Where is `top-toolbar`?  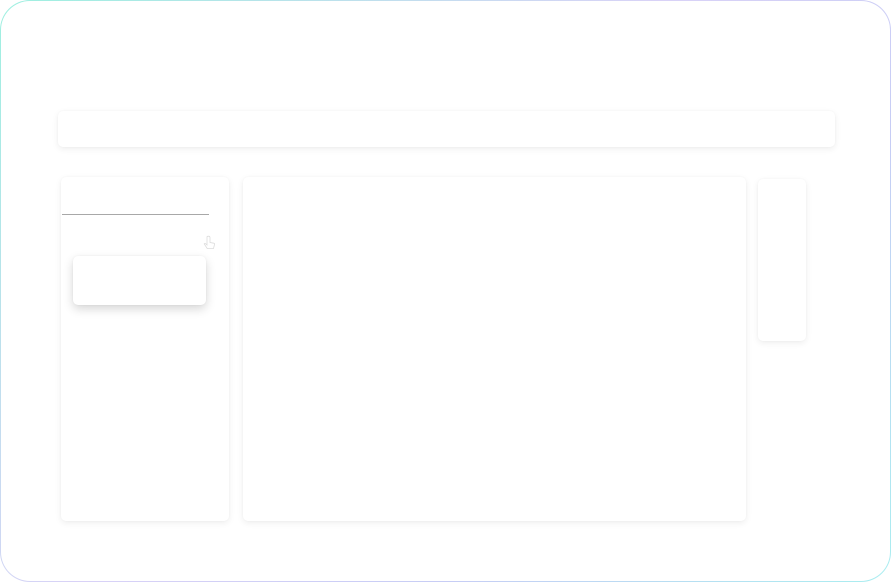
top-toolbar is located at coordinates (446, 129).